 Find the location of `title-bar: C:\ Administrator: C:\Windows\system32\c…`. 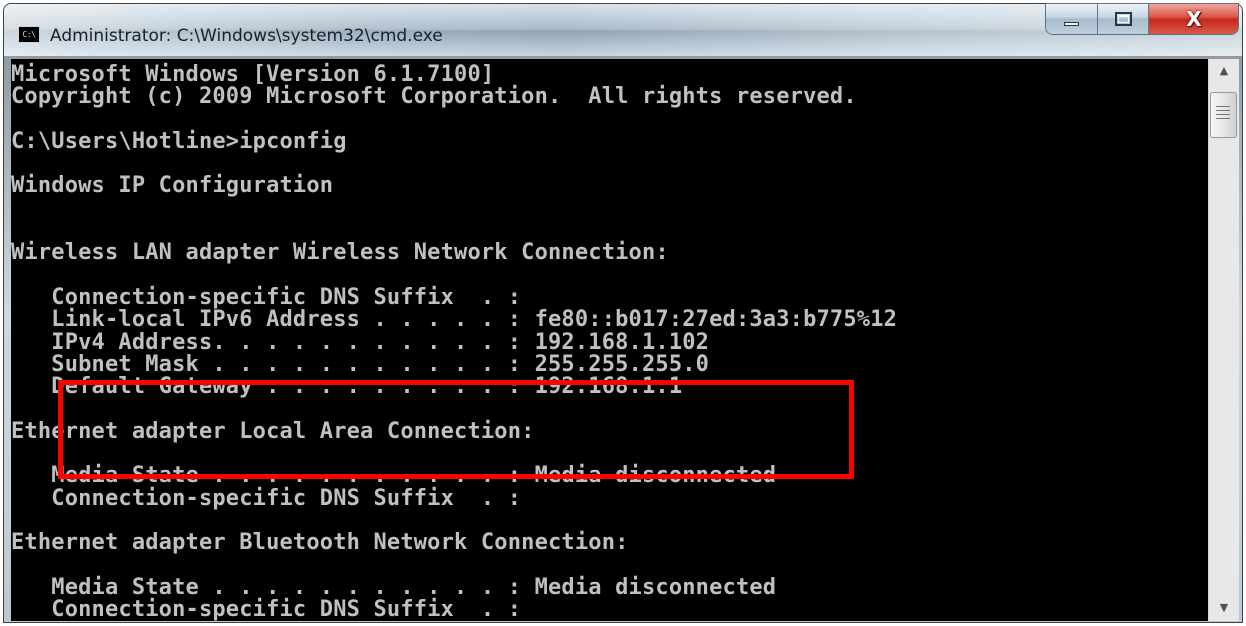

title-bar: C:\ Administrator: C:\Windows\system32\c… is located at coordinates (623, 30).